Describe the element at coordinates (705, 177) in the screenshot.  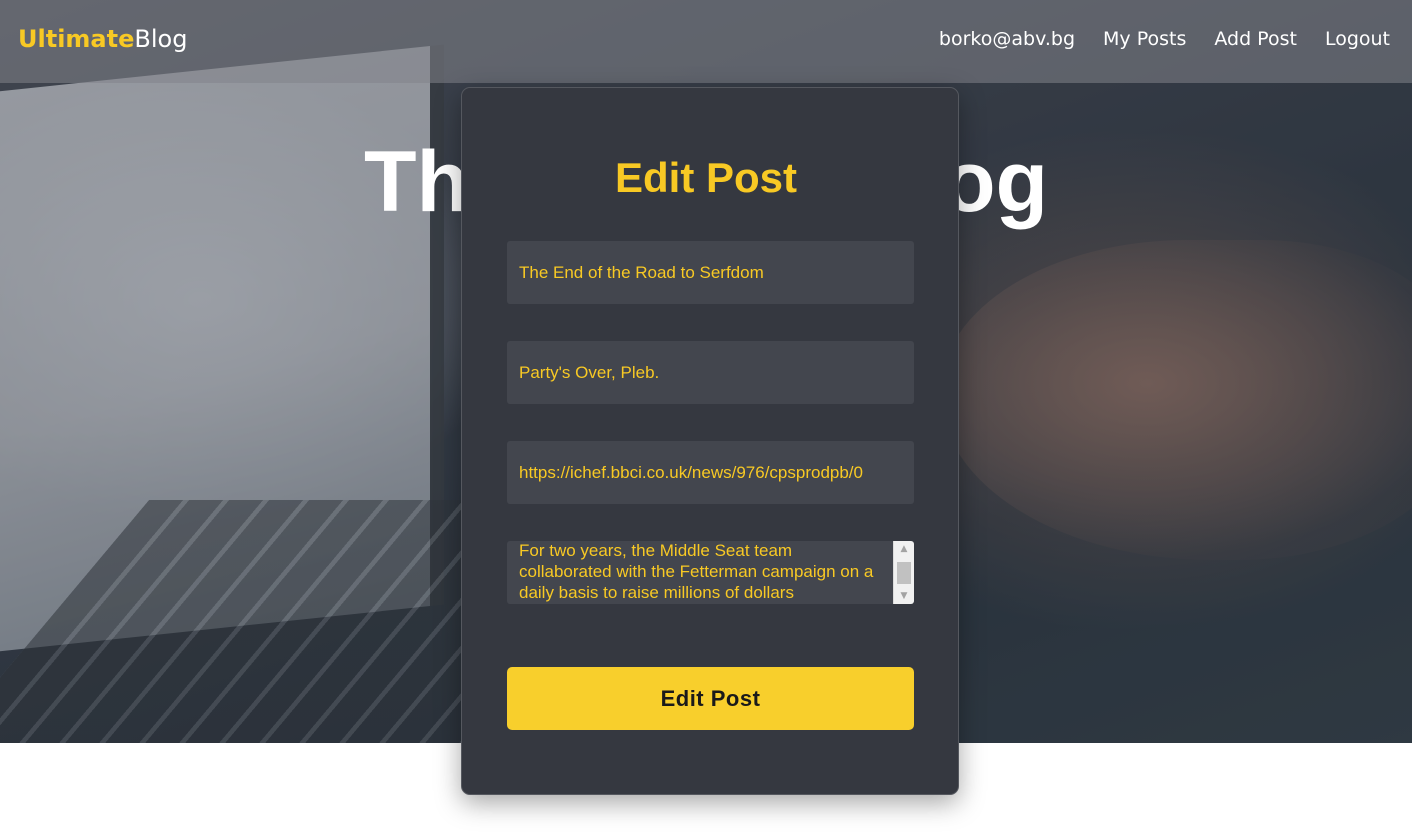
I see `edit-post-title: Edit Post` at that location.